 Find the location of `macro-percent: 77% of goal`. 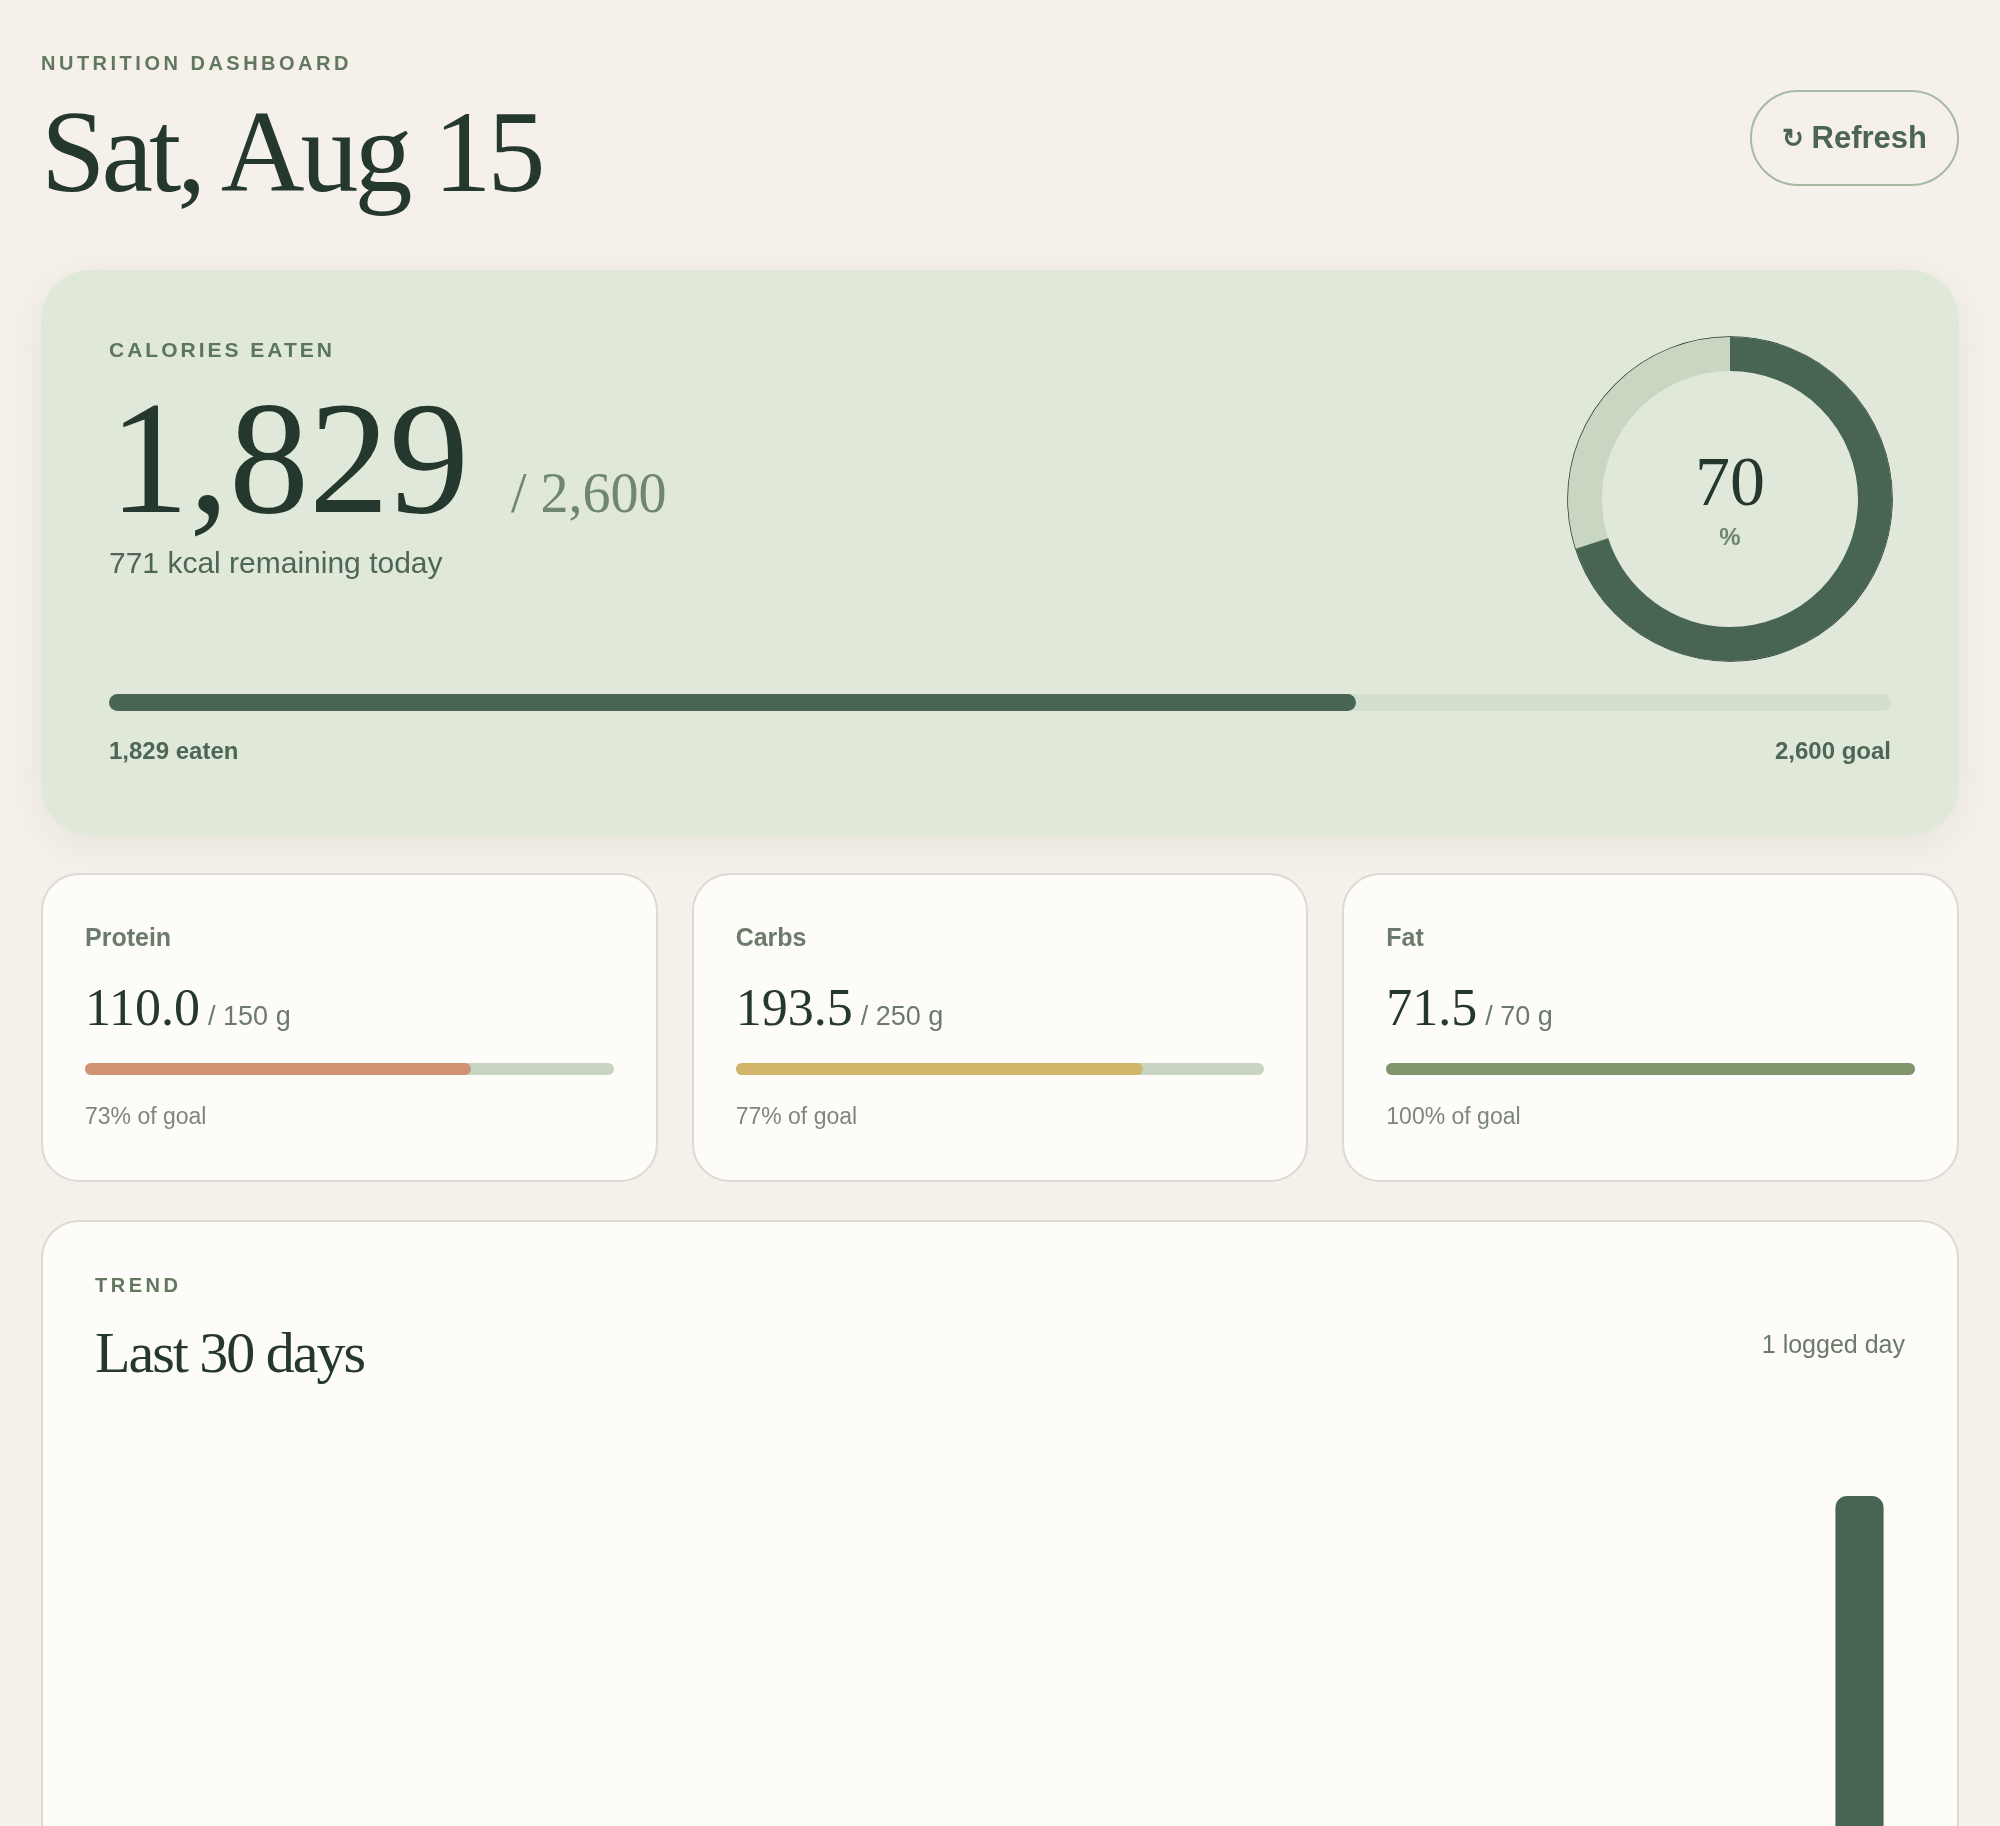

macro-percent: 77% of goal is located at coordinates (797, 1117).